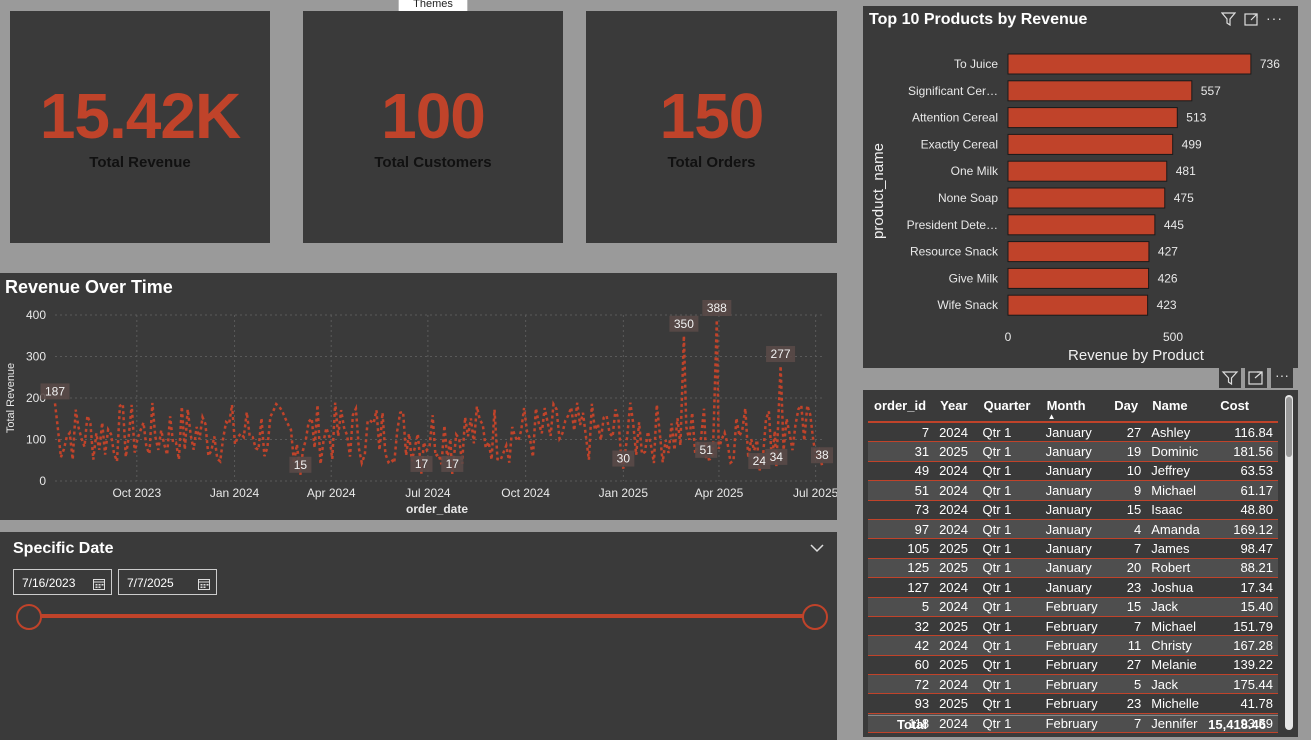 This screenshot has height=740, width=1311. I want to click on table-cell: Michelle, so click(1180, 703).